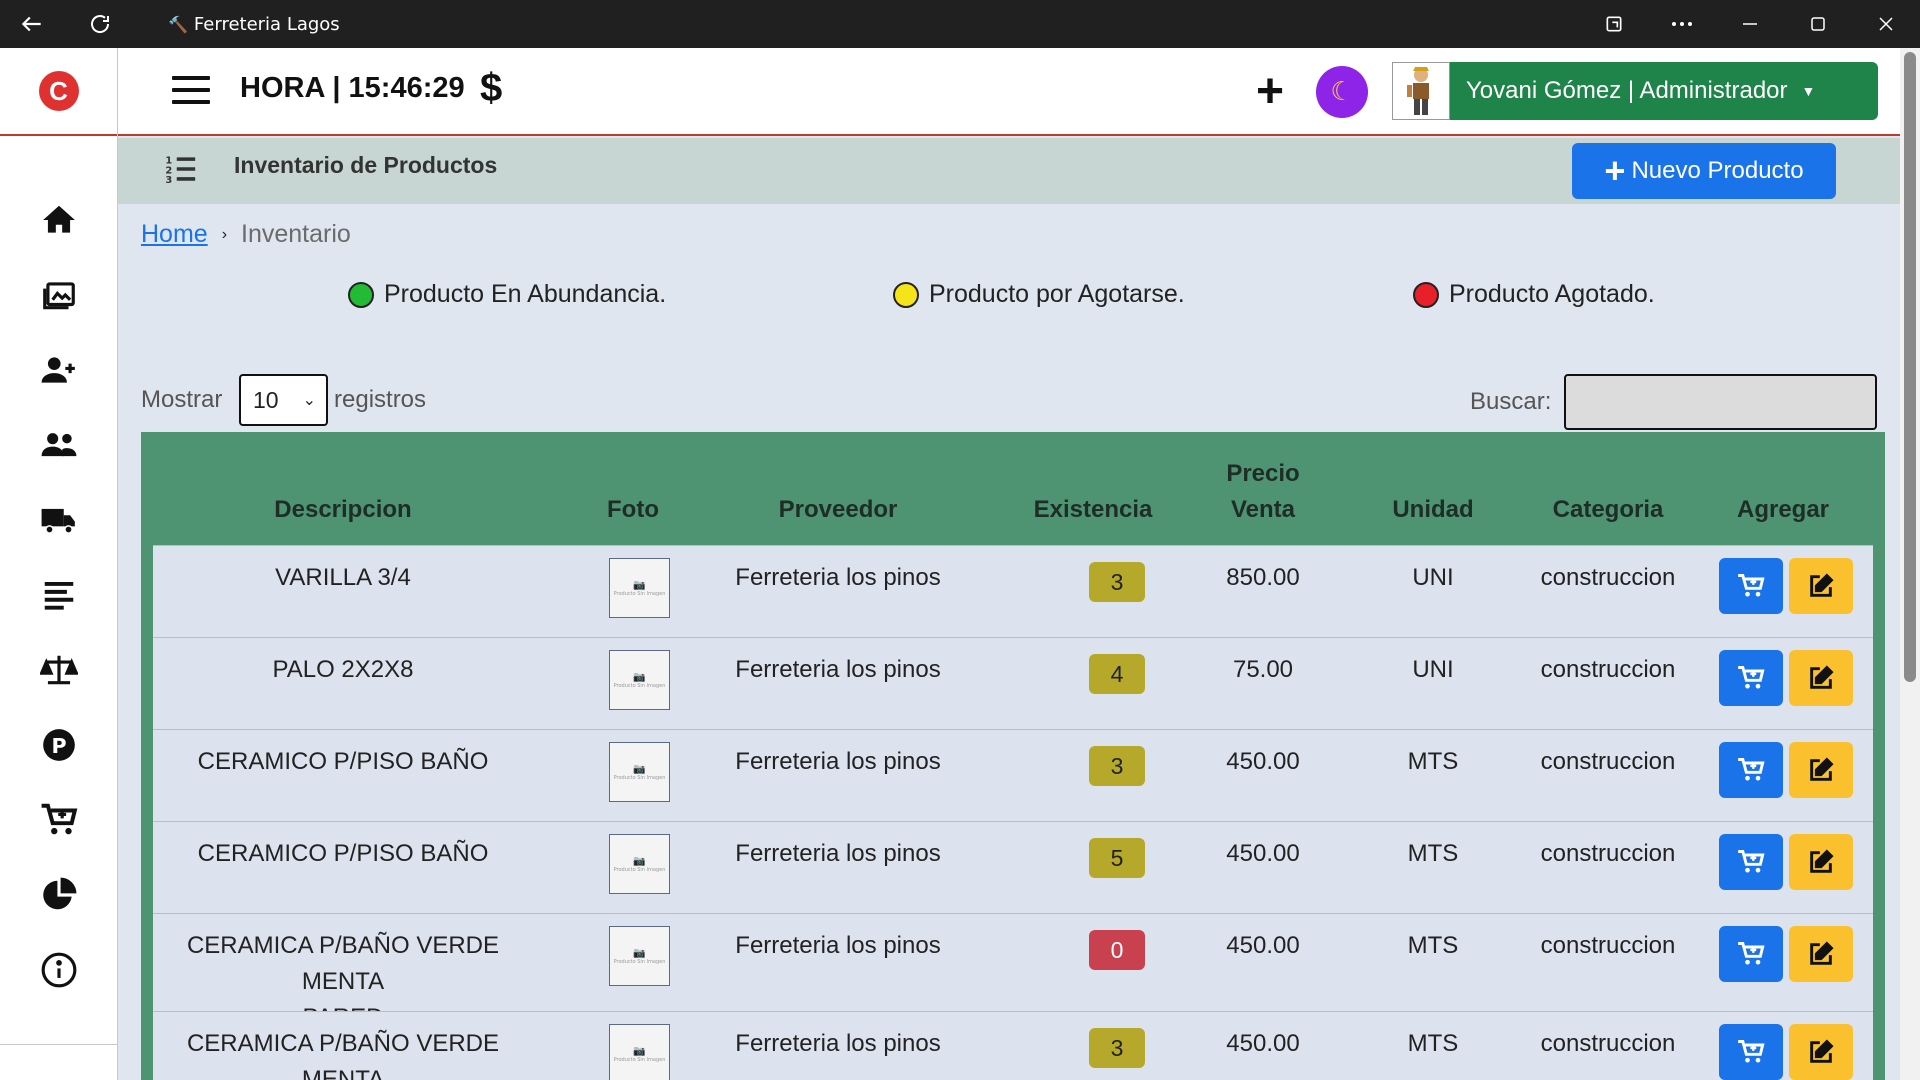 This screenshot has width=1920, height=1080. I want to click on info-icon, so click(59, 970).